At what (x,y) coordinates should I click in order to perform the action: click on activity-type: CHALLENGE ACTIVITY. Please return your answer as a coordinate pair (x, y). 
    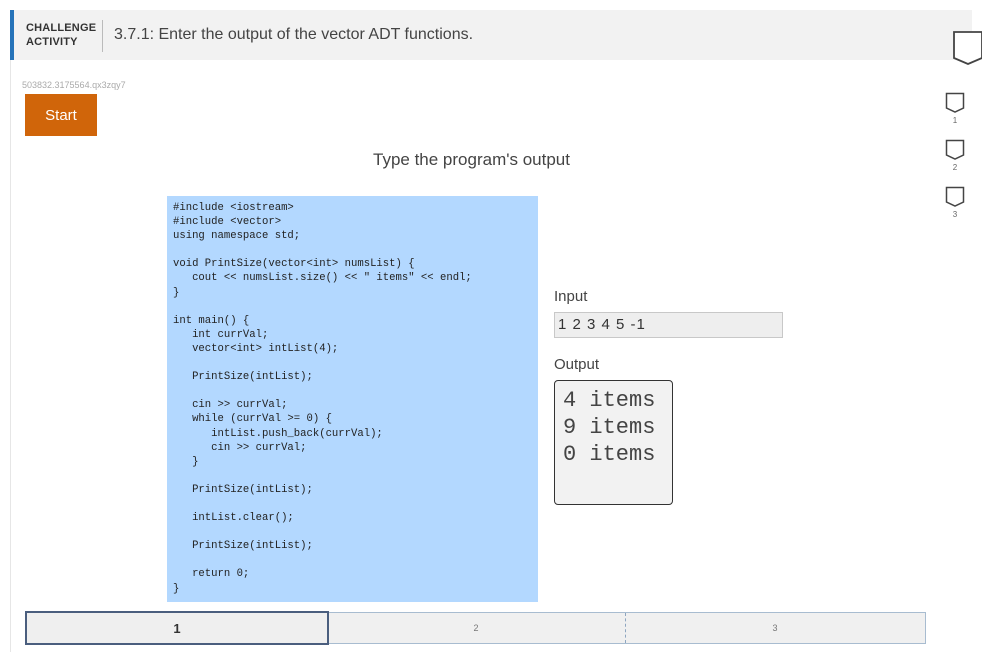
    Looking at the image, I should click on (61, 35).